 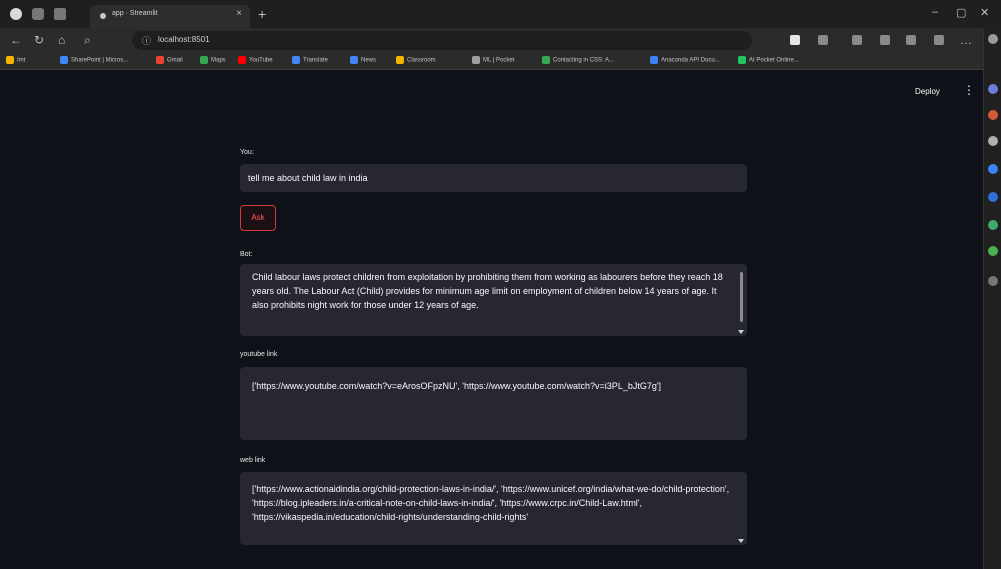 I want to click on address-text: localhost:8501, so click(x=184, y=39).